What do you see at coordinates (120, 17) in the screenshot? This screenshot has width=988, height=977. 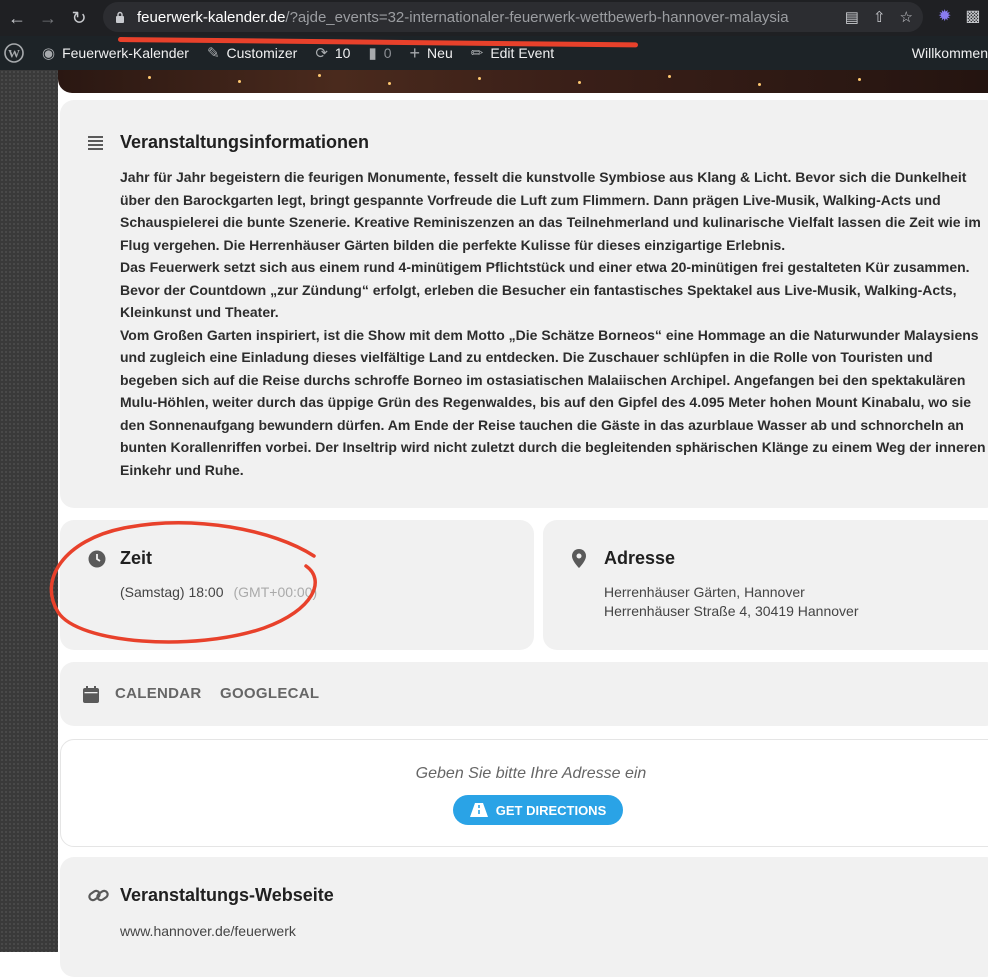 I see `lock-icon` at bounding box center [120, 17].